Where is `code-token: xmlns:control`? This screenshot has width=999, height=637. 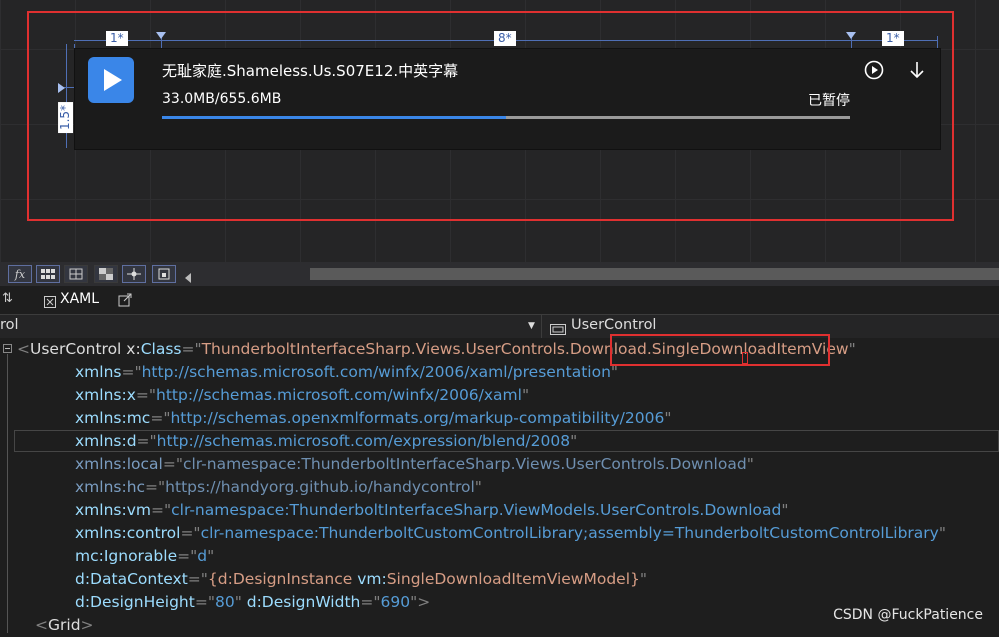 code-token: xmlns:control is located at coordinates (128, 533).